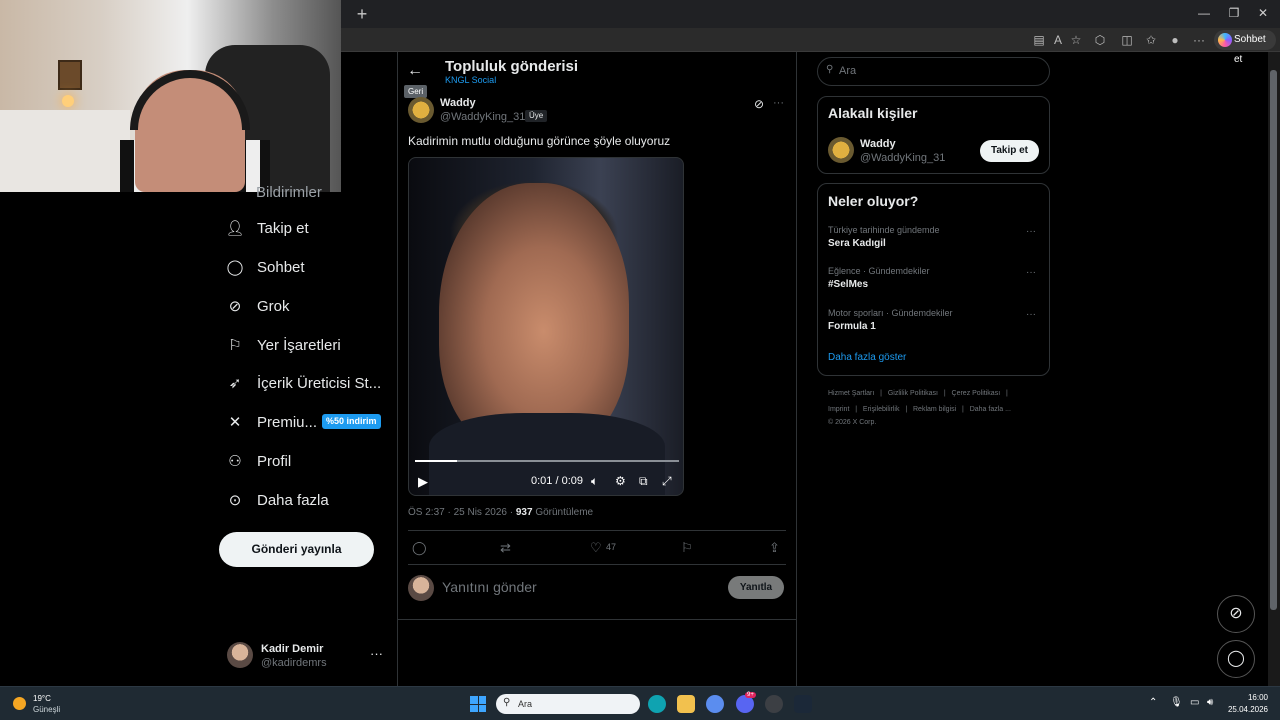 This screenshot has height=720, width=1280. Describe the element at coordinates (620, 481) in the screenshot. I see `settings-gear-icon: ⚙` at that location.